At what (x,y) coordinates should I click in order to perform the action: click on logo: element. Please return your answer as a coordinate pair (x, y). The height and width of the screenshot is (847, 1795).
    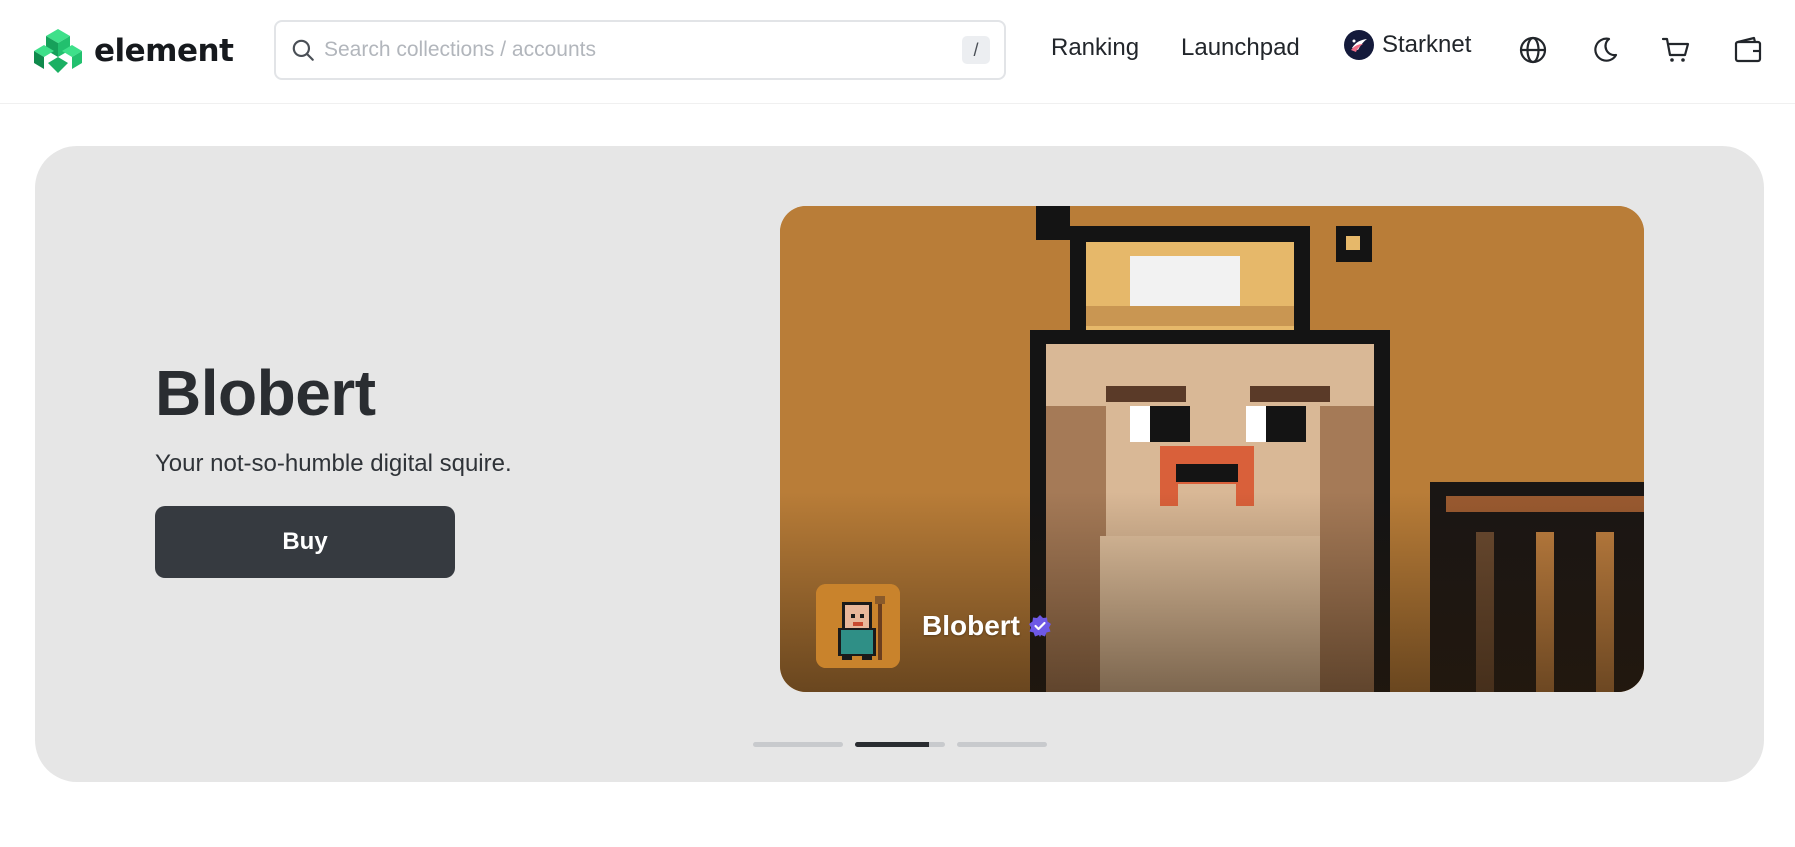
    Looking at the image, I should click on (134, 51).